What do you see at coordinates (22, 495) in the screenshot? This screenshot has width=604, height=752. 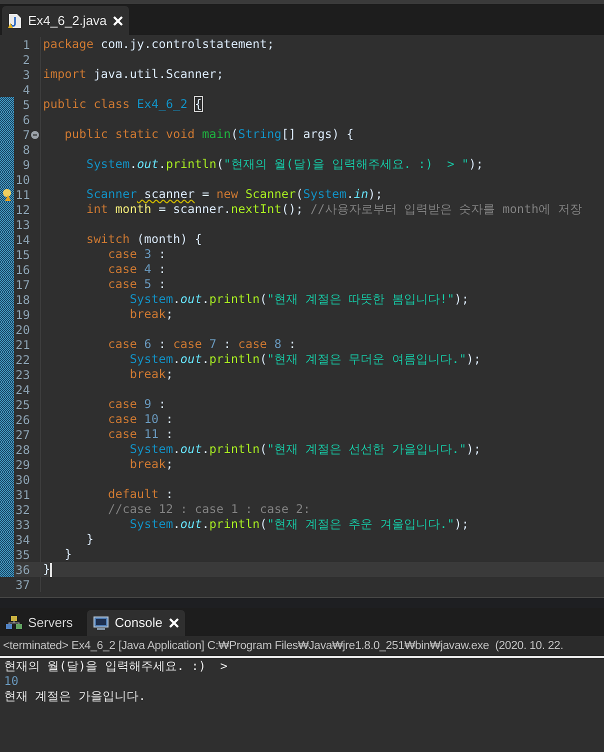 I see `line-number: 31` at bounding box center [22, 495].